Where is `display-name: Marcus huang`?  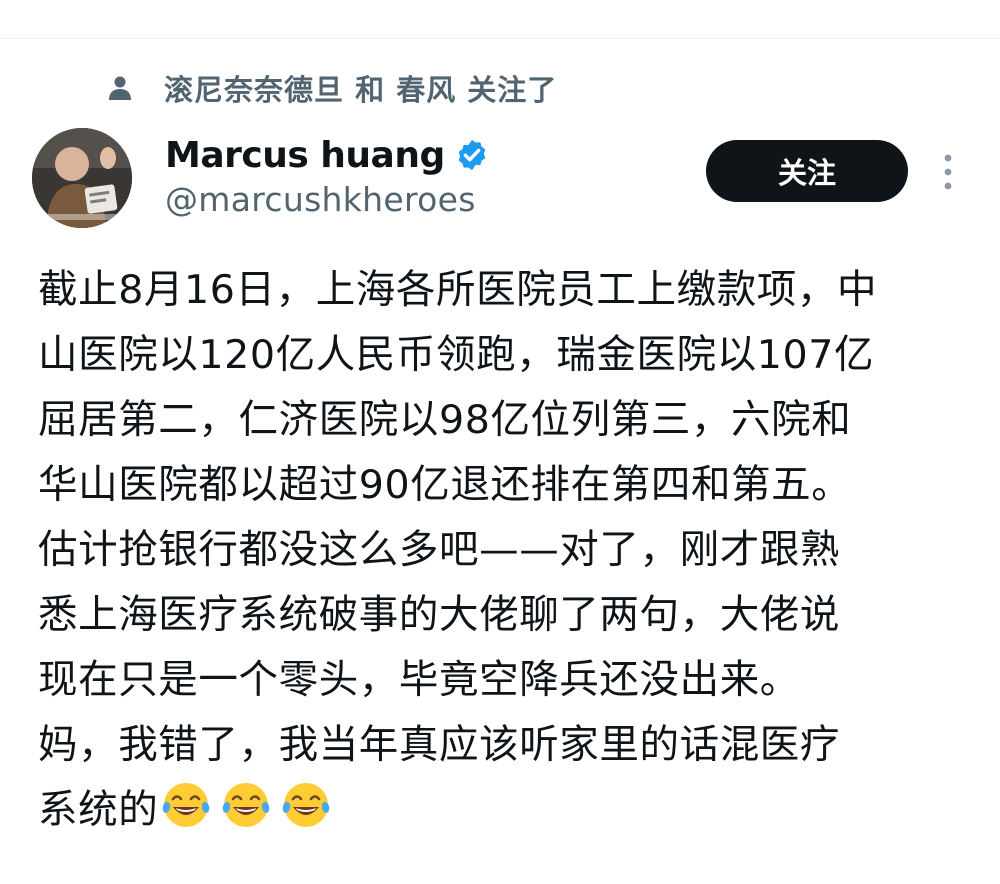
display-name: Marcus huang is located at coordinates (305, 155).